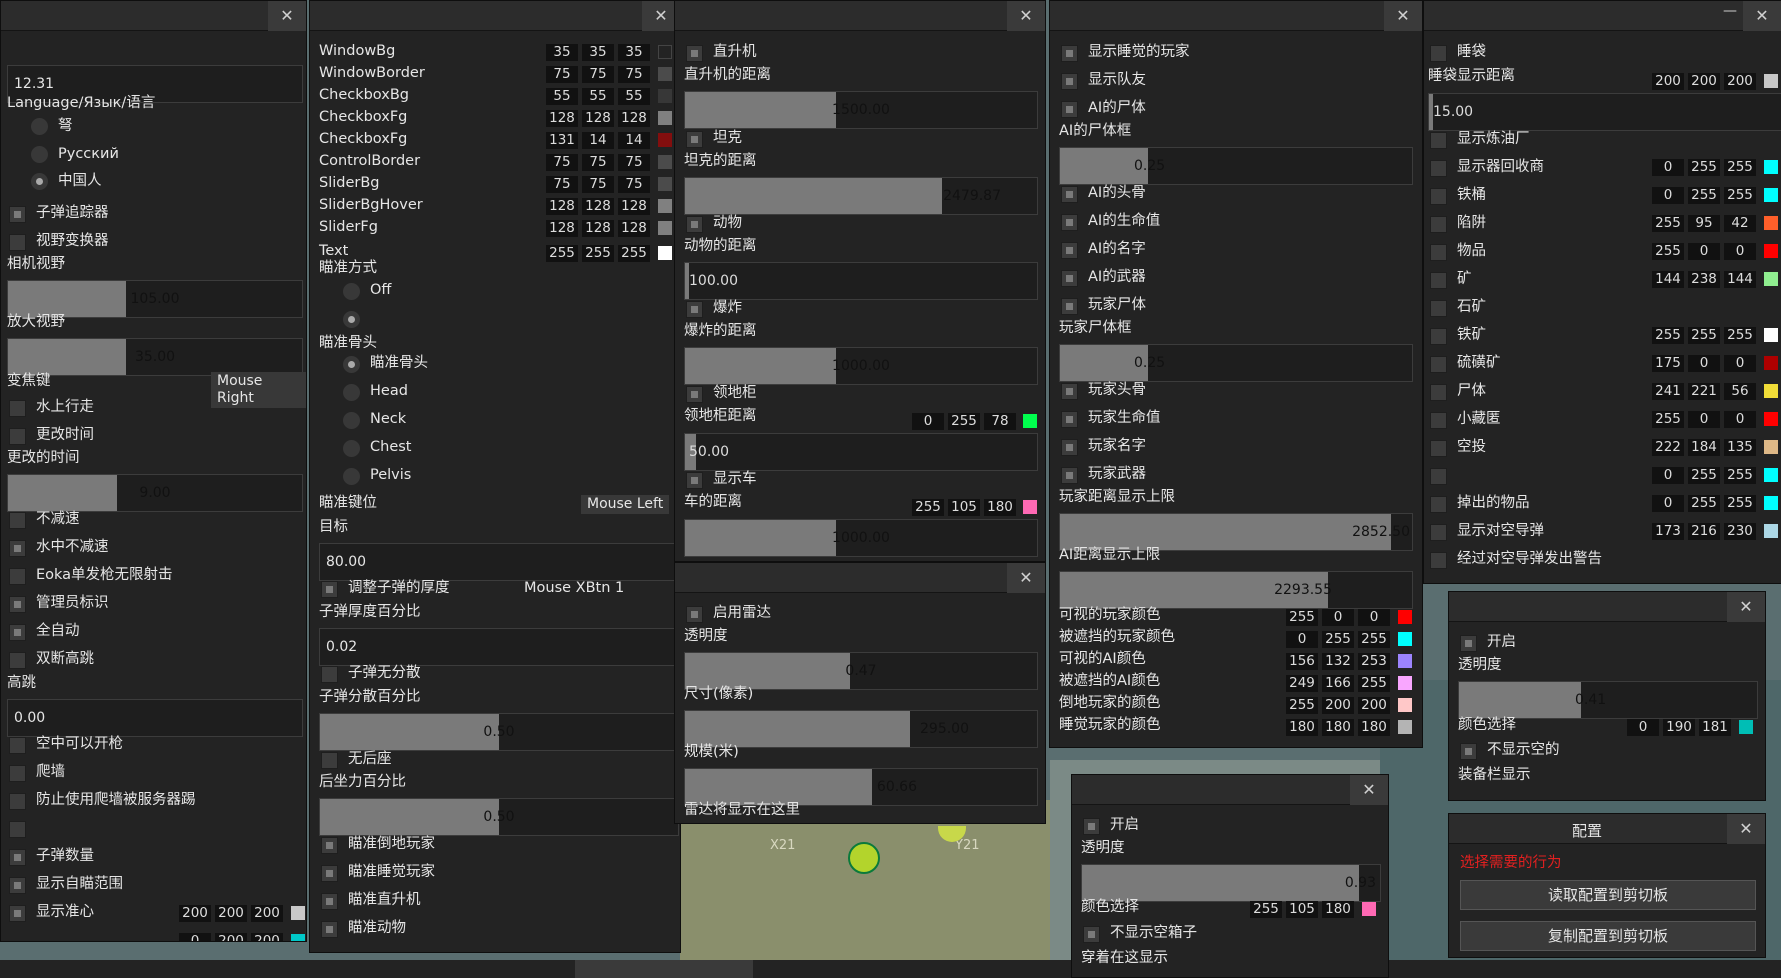  Describe the element at coordinates (664, 969) in the screenshot. I see `bottom-tab` at that location.